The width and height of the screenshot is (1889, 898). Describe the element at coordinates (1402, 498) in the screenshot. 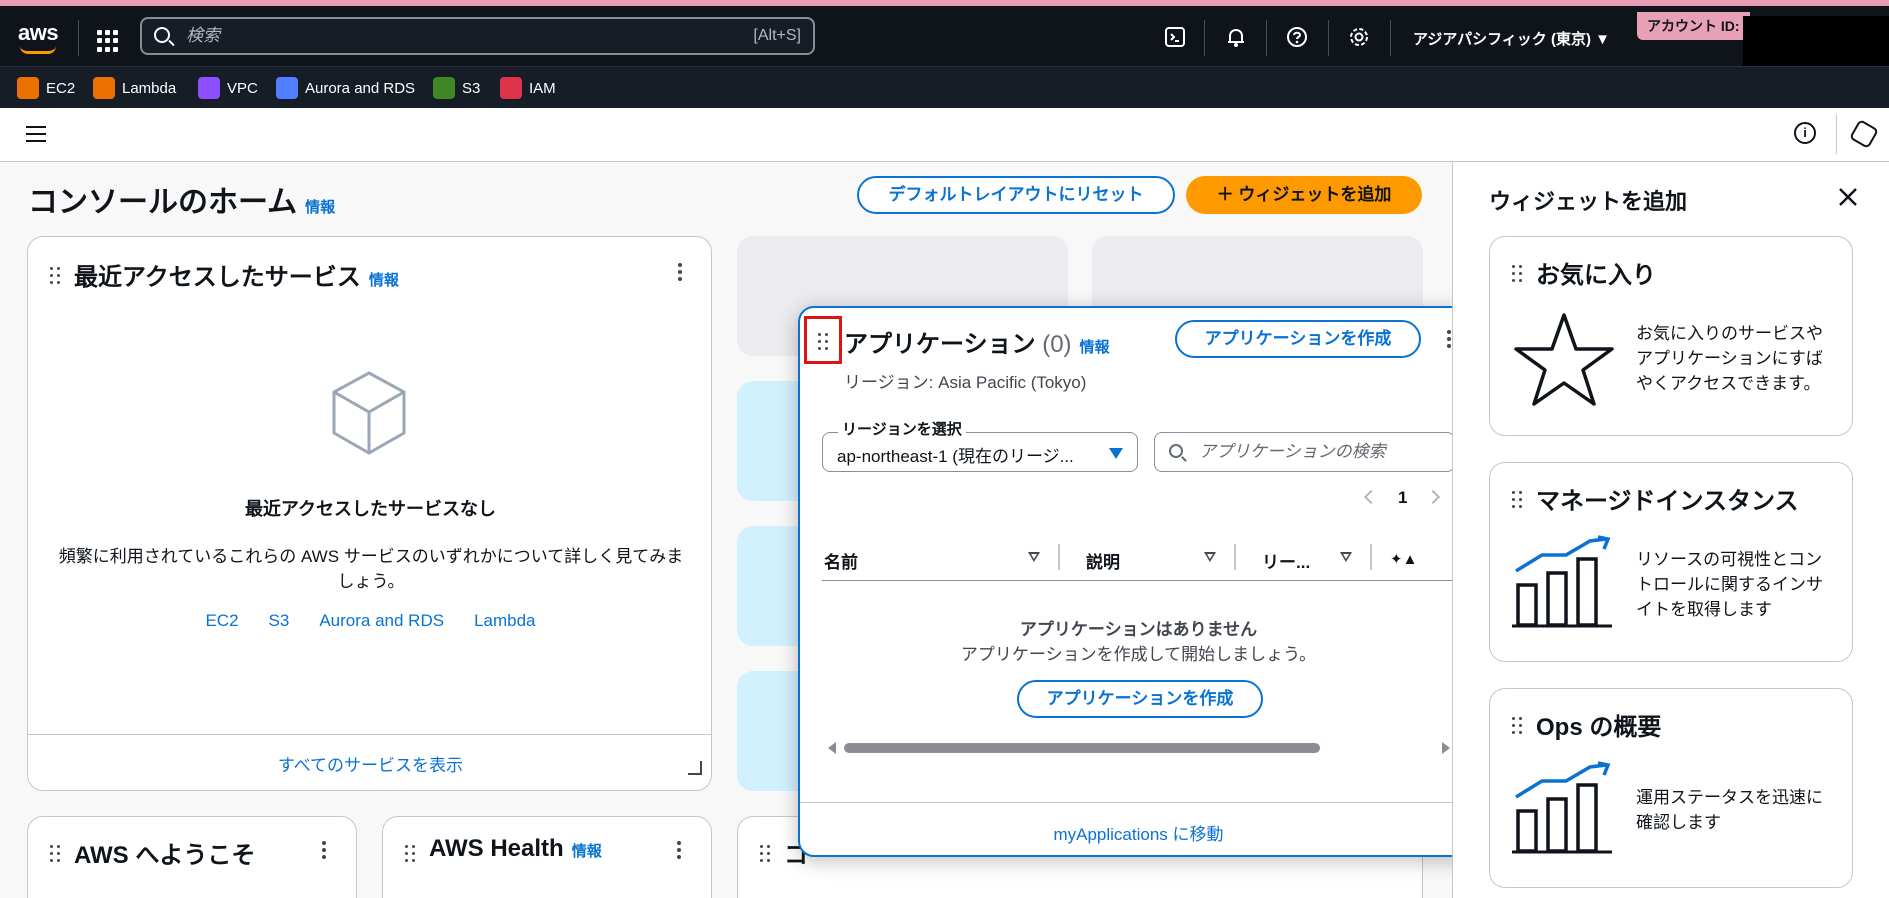

I see `pagination-page: 1` at that location.